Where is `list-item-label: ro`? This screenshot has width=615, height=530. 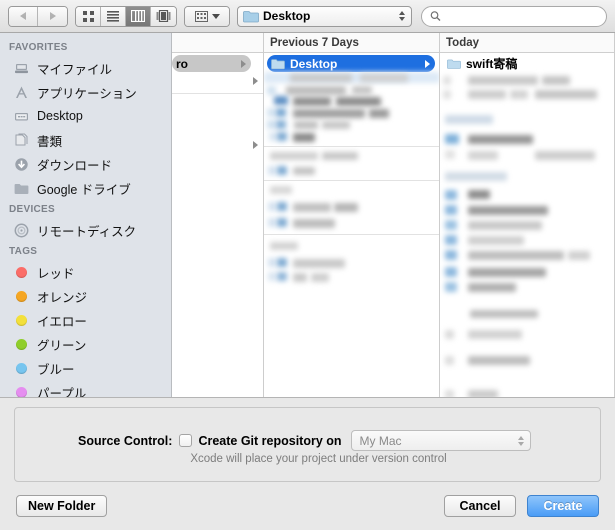
list-item-label: ro is located at coordinates (182, 63).